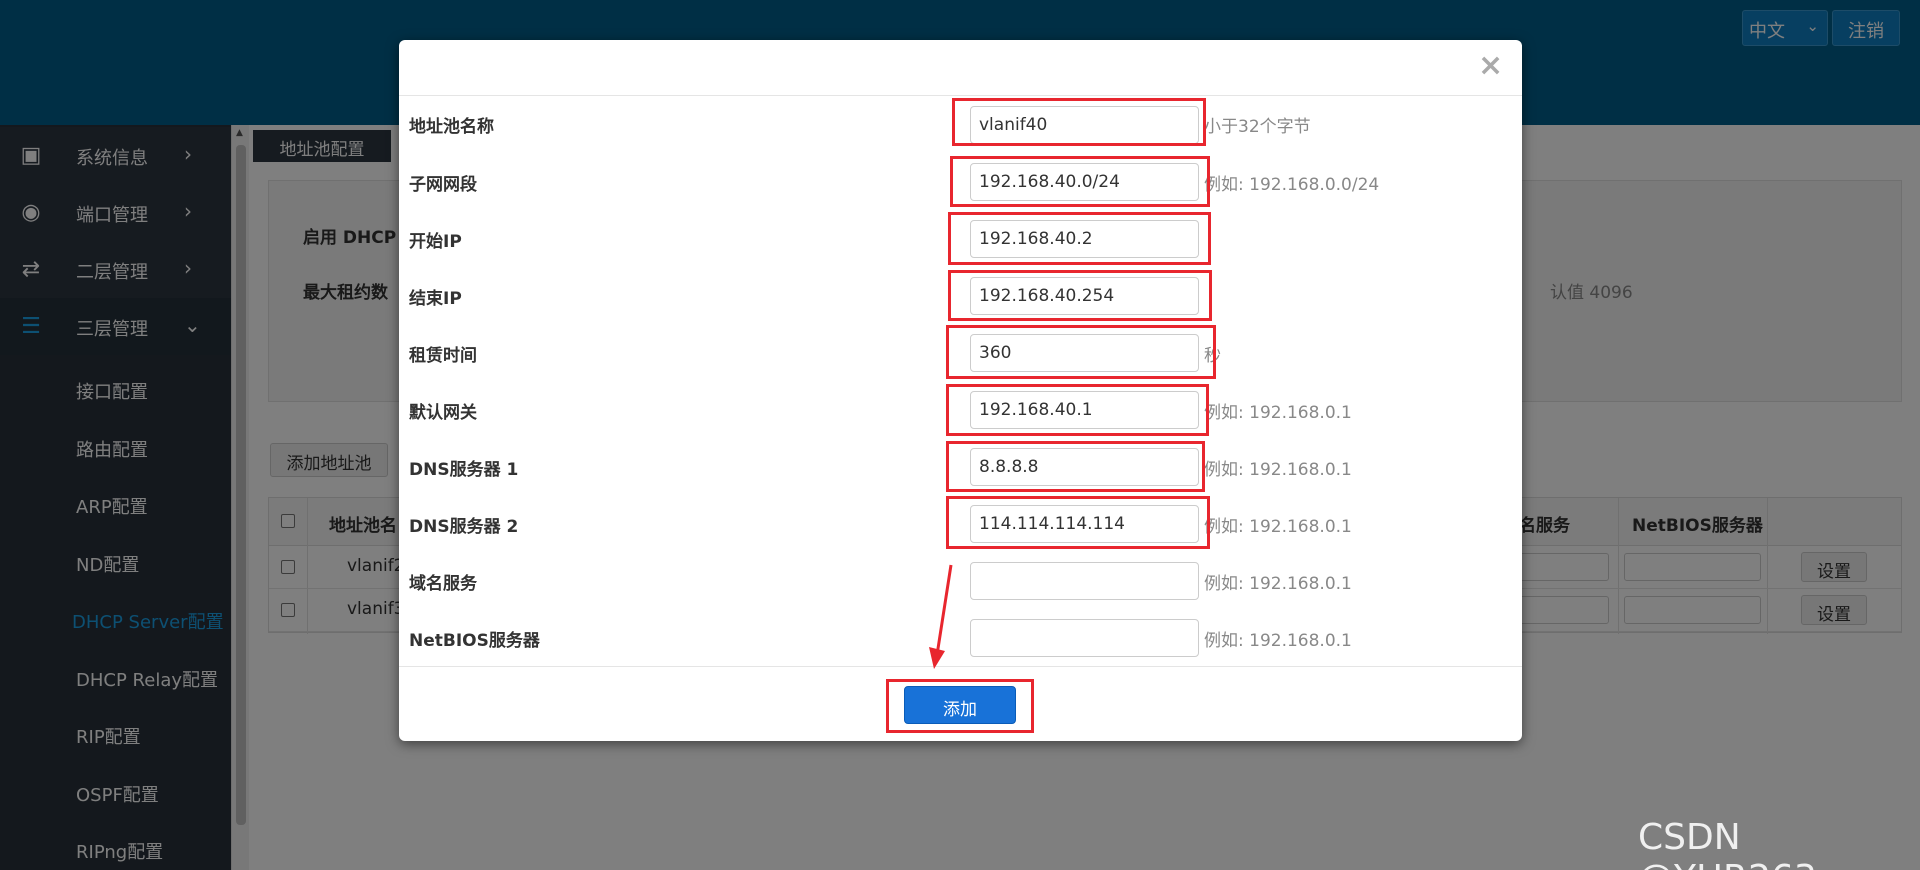 This screenshot has height=870, width=1920. Describe the element at coordinates (464, 527) in the screenshot. I see `dns2-label: DNS服务器 2` at that location.